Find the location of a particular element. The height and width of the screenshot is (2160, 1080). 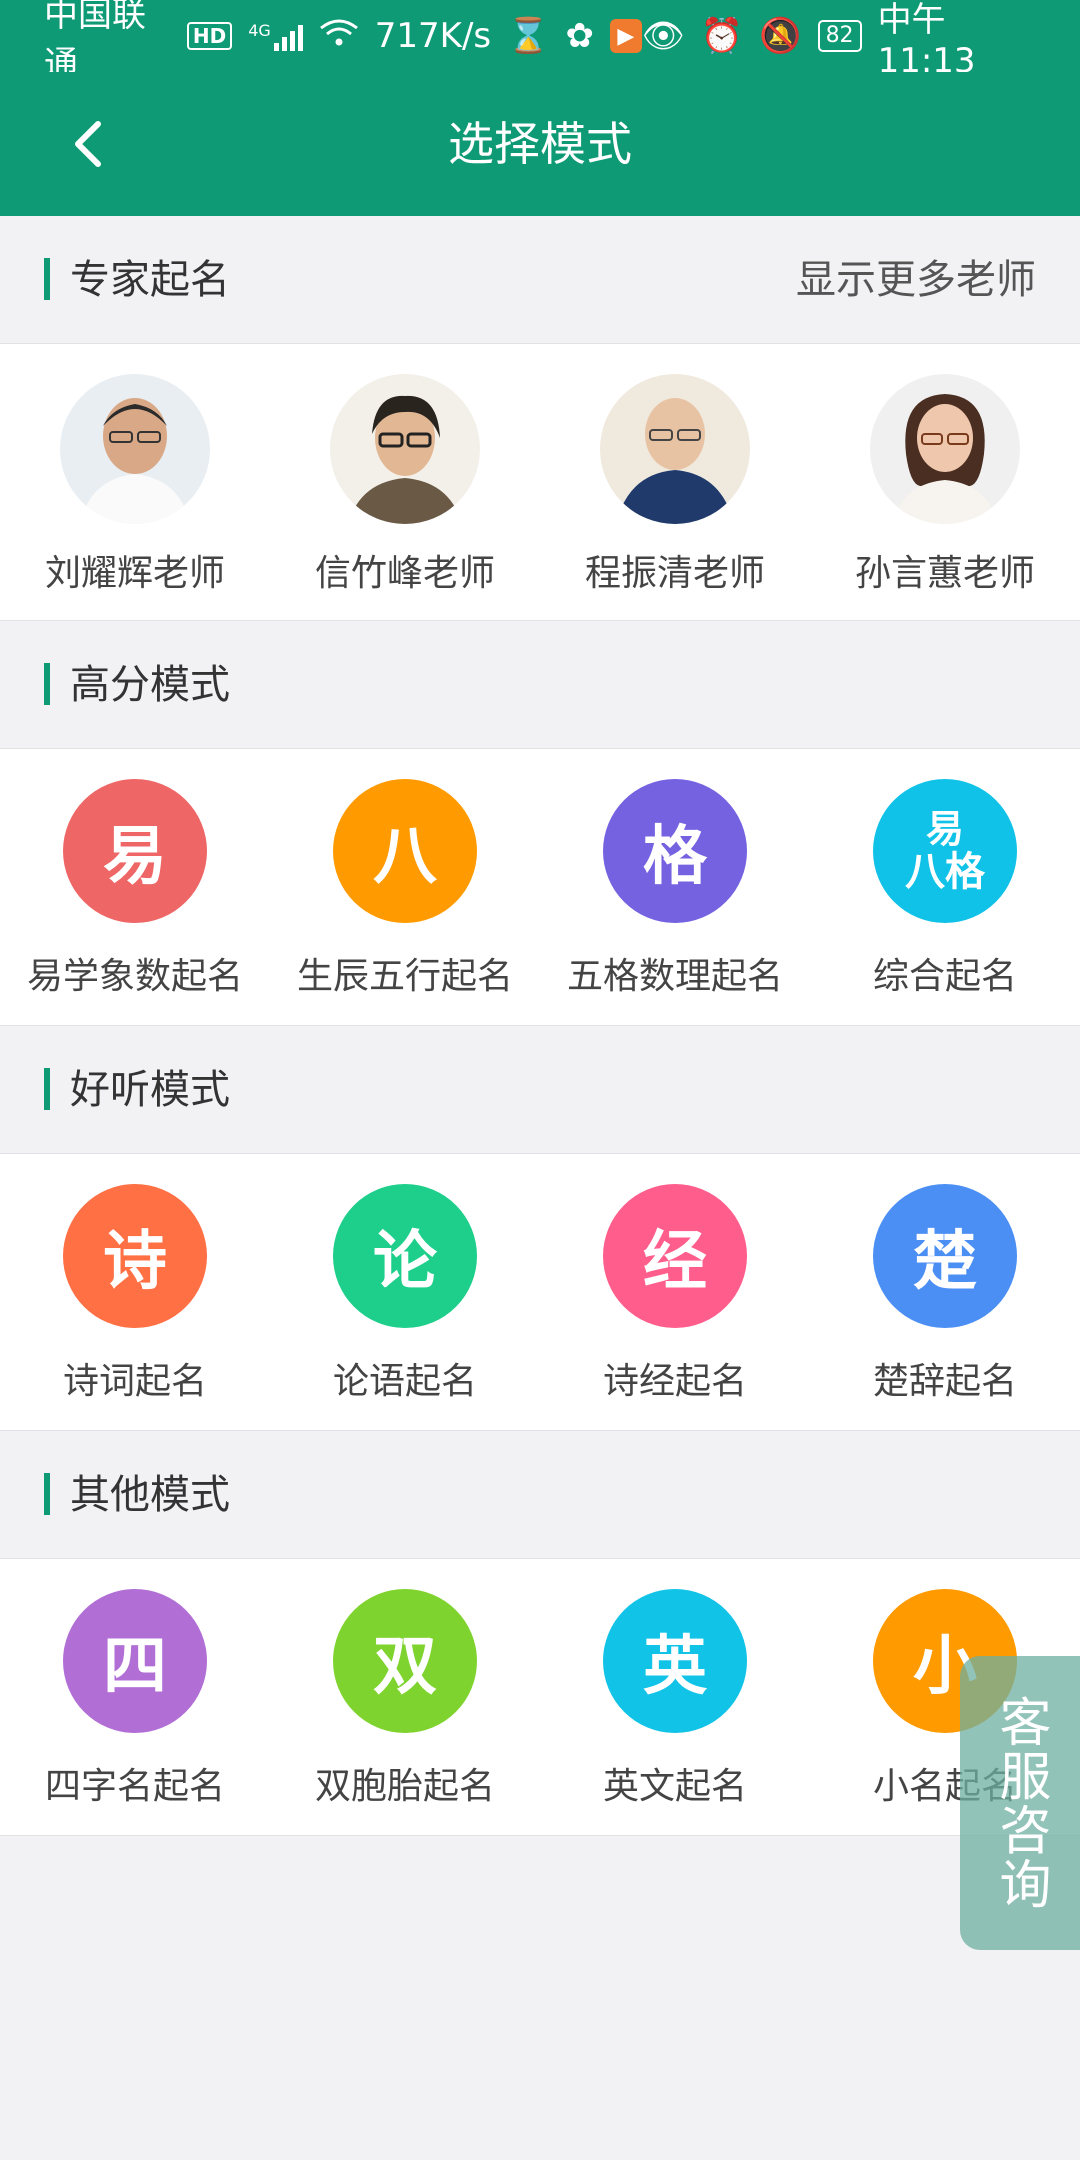

mode-label: 五格数理起名 is located at coordinates (674, 976).